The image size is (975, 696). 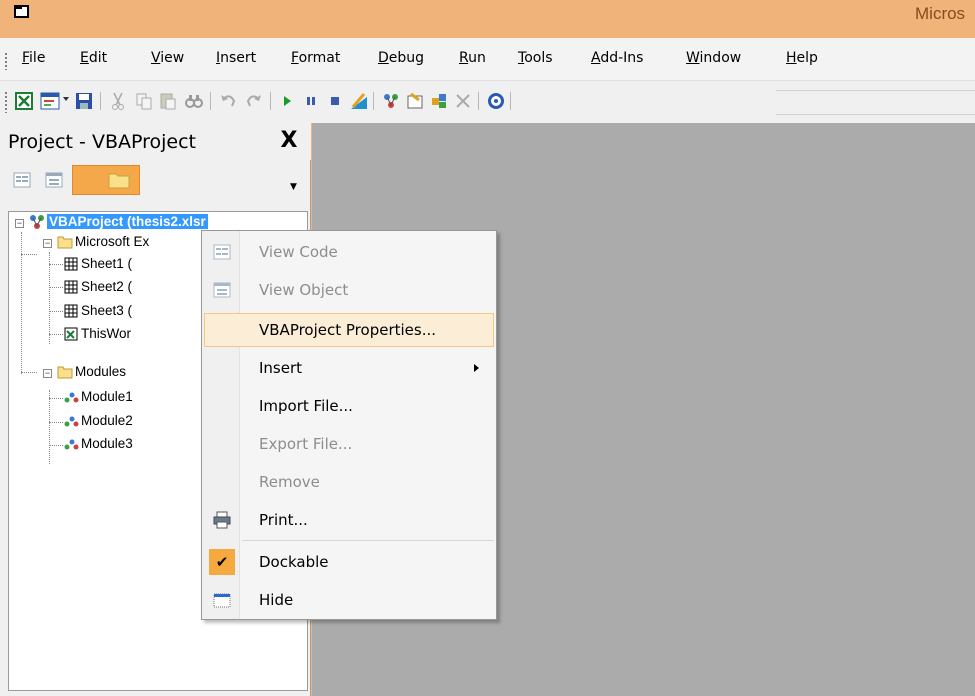 What do you see at coordinates (304, 290) in the screenshot?
I see `menu-label: View Object` at bounding box center [304, 290].